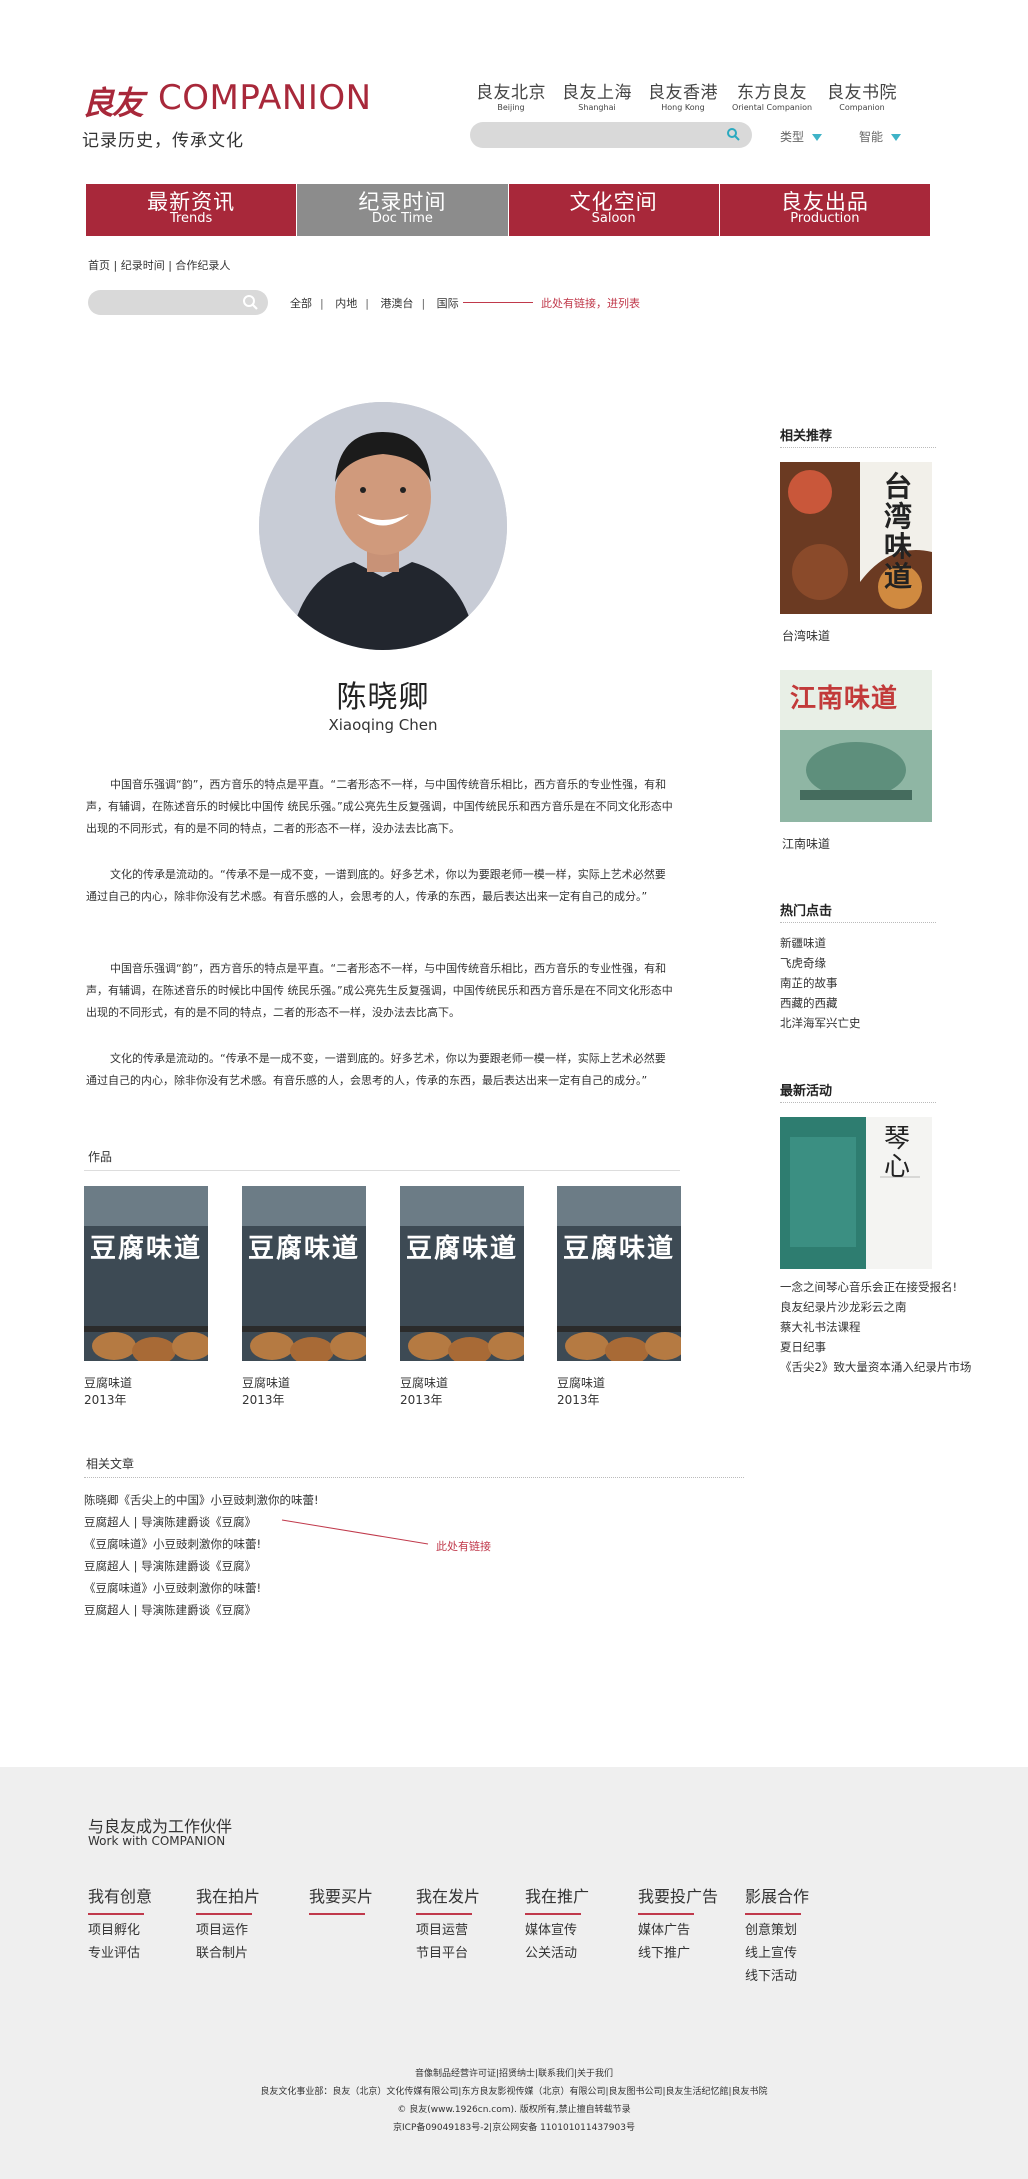  I want to click on nav-doc-time: 纪录时间 Doc Time, so click(403, 210).